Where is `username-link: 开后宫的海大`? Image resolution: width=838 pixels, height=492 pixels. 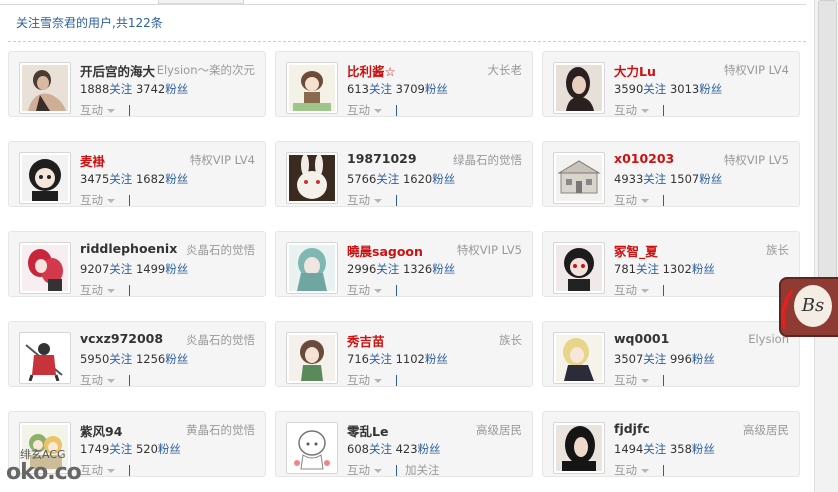
username-link: 开后宫的海大 is located at coordinates (117, 70).